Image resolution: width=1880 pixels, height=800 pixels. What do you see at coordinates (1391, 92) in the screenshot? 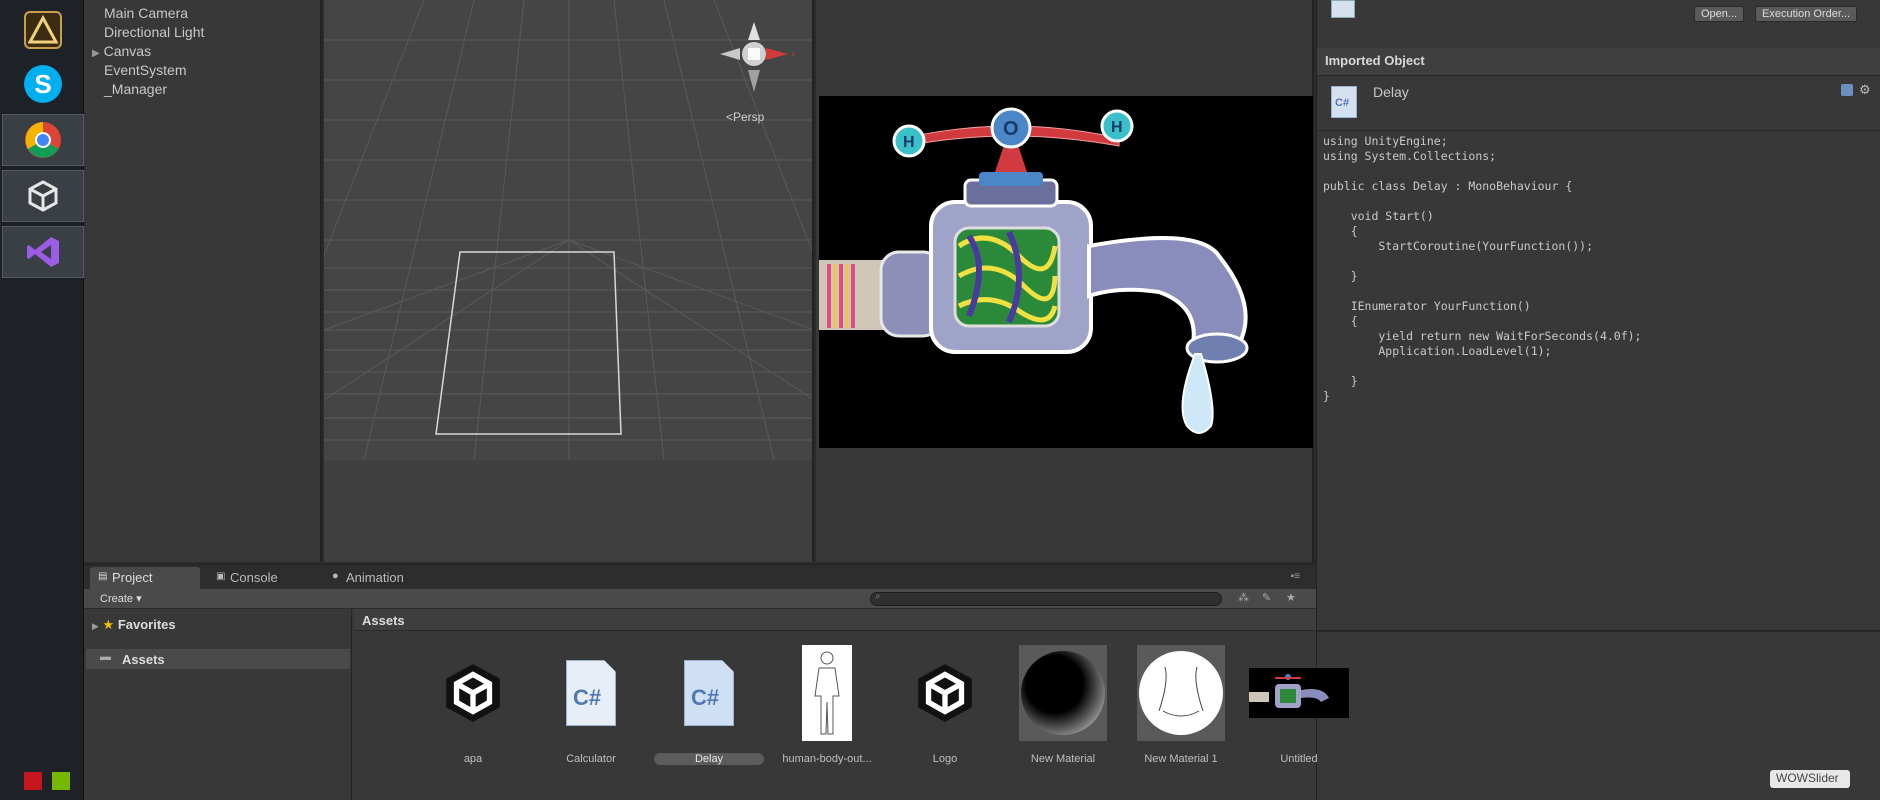
I see `object-name: Delay` at bounding box center [1391, 92].